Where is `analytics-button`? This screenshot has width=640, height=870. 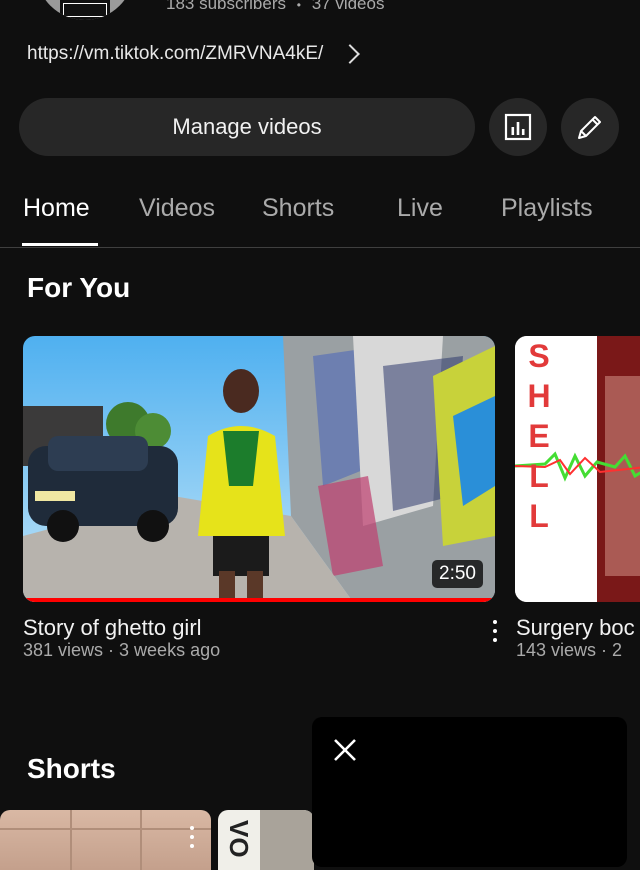 analytics-button is located at coordinates (518, 127).